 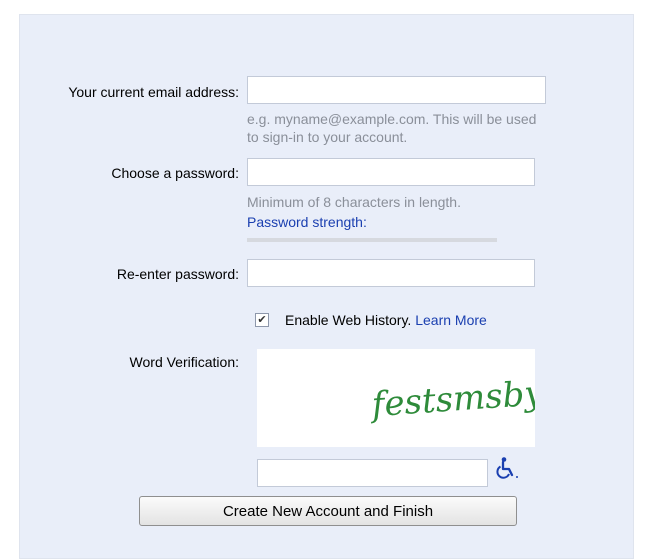 I want to click on email-field, so click(x=396, y=90).